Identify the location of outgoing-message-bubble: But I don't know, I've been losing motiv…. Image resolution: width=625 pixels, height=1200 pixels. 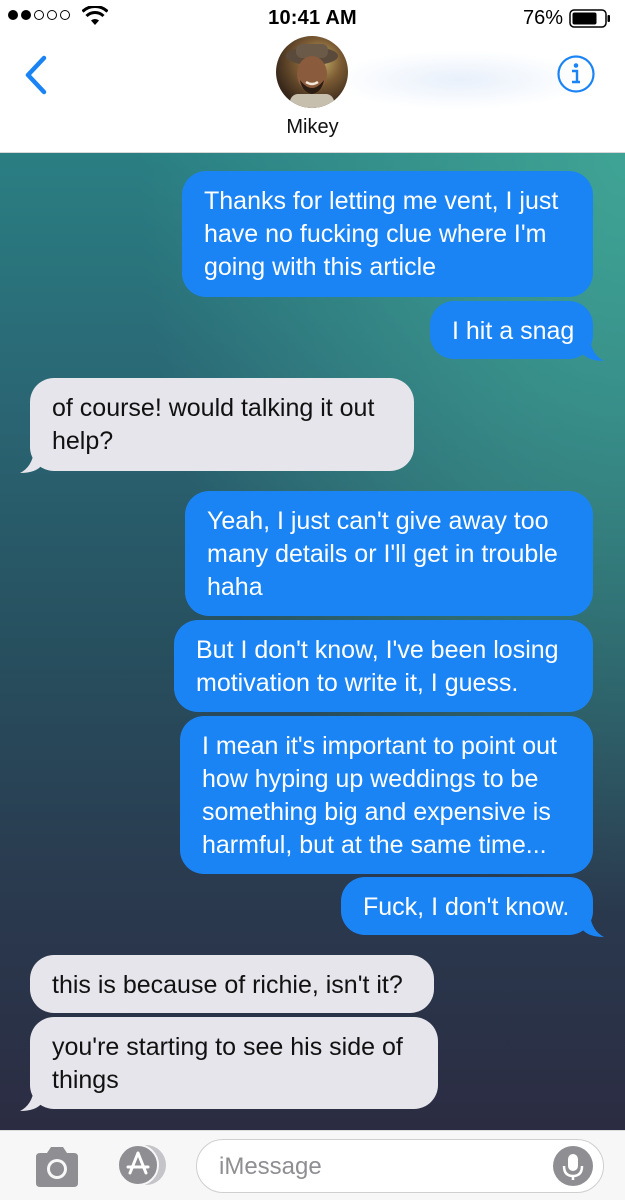
(383, 666).